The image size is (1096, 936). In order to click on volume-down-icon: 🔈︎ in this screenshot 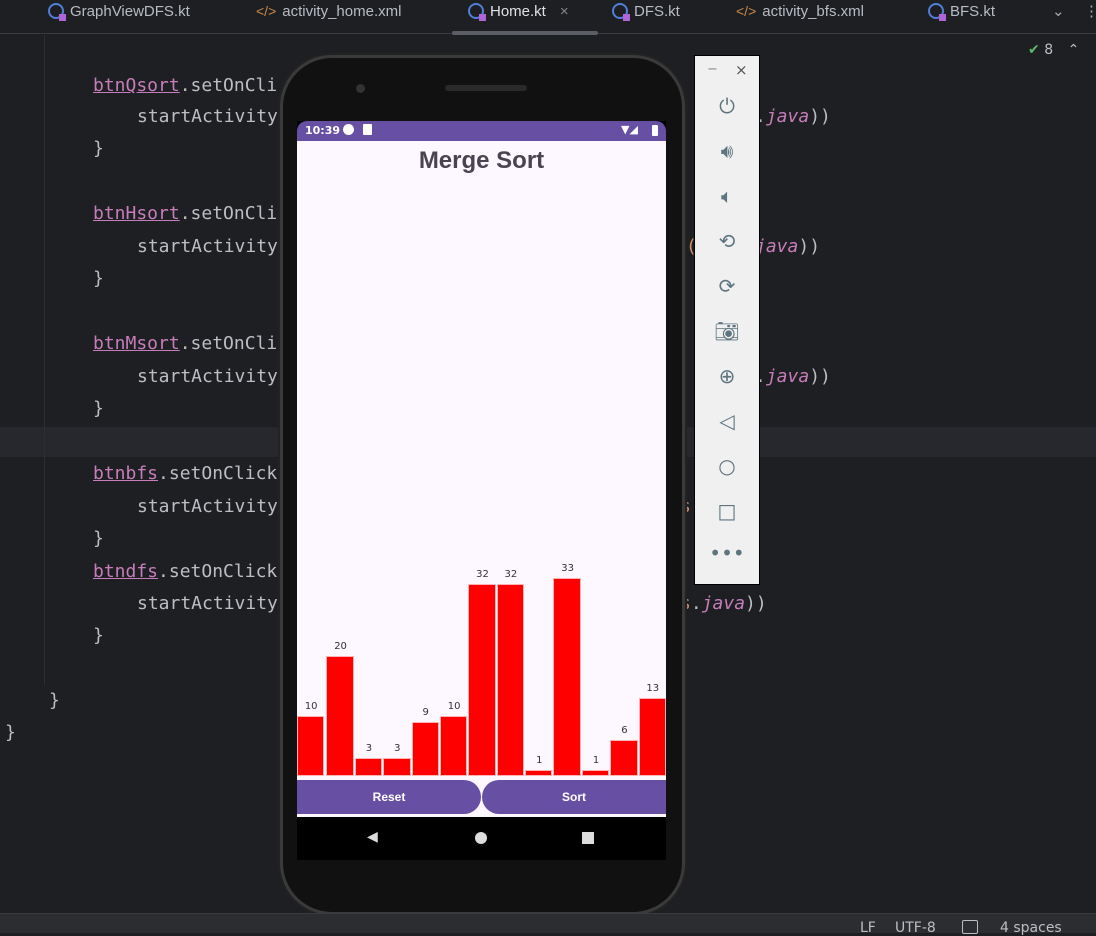, I will do `click(727, 196)`.